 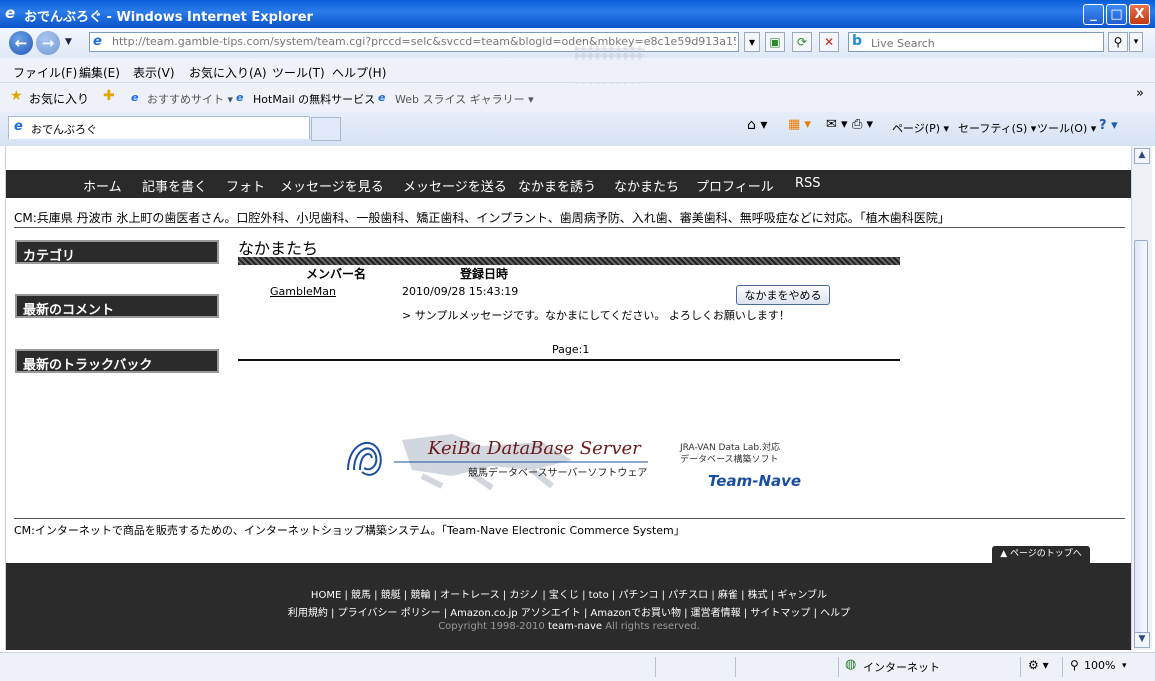 What do you see at coordinates (240, 97) in the screenshot?
I see `hotmail-icon: e` at bounding box center [240, 97].